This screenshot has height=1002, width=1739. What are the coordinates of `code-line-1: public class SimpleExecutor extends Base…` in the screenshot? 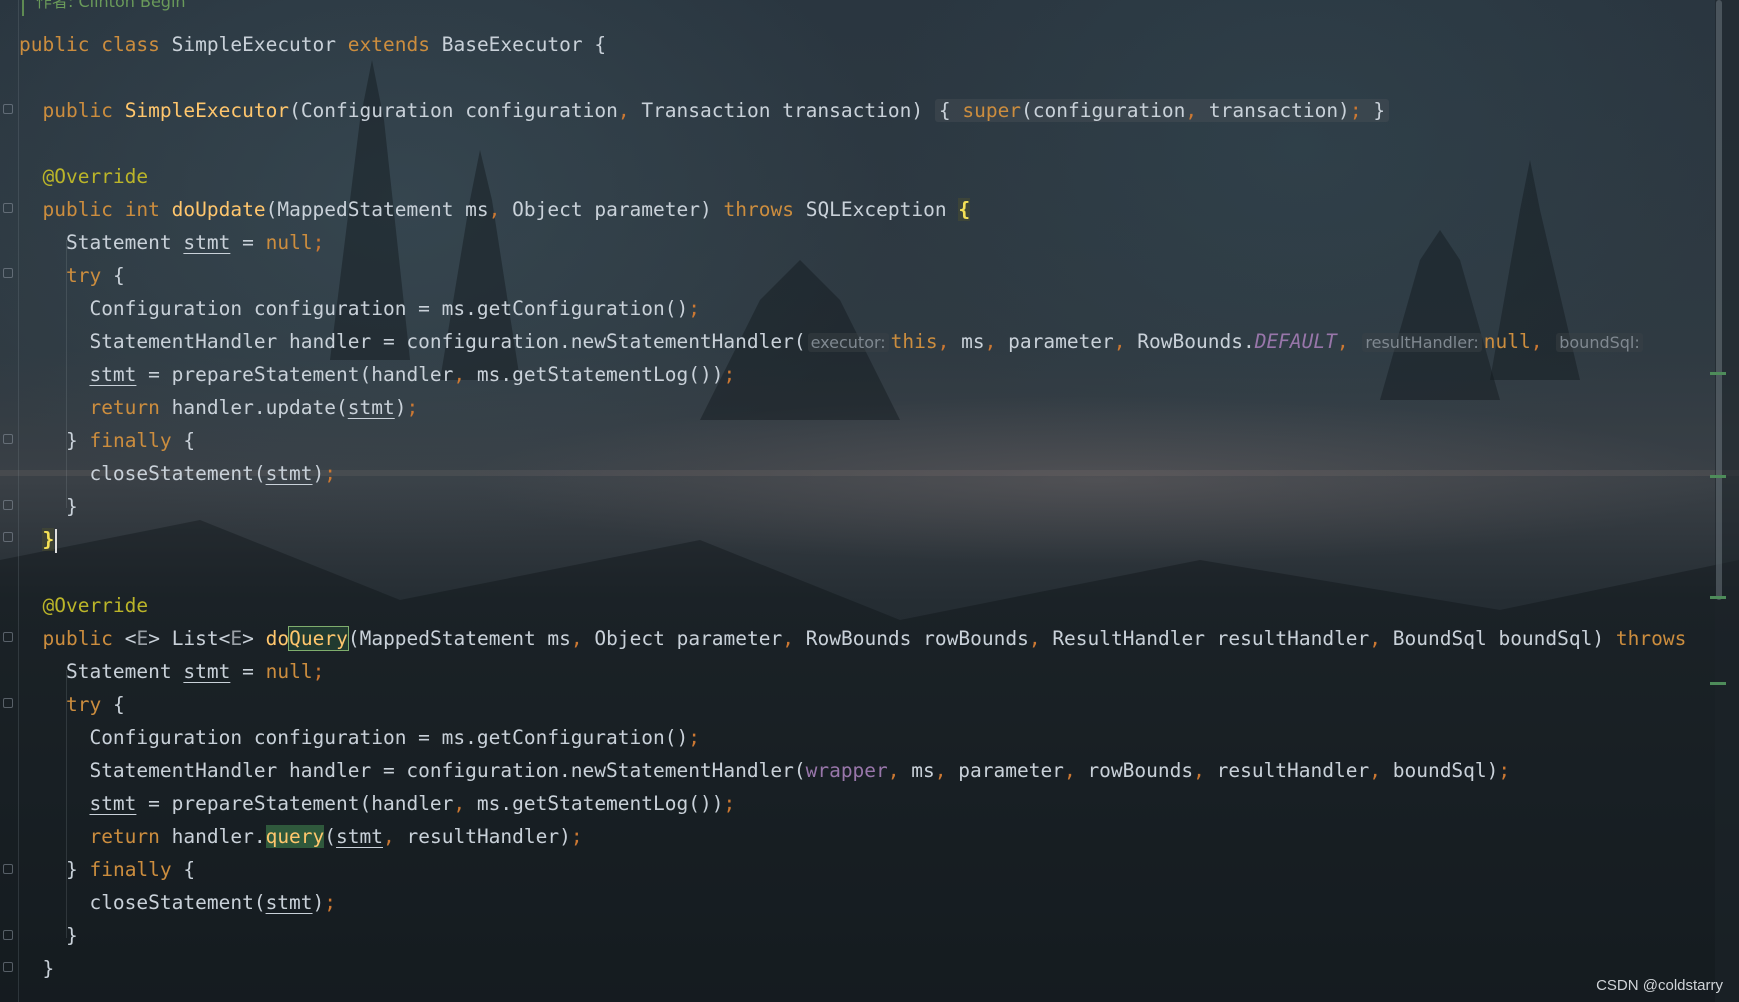 It's located at (312, 44).